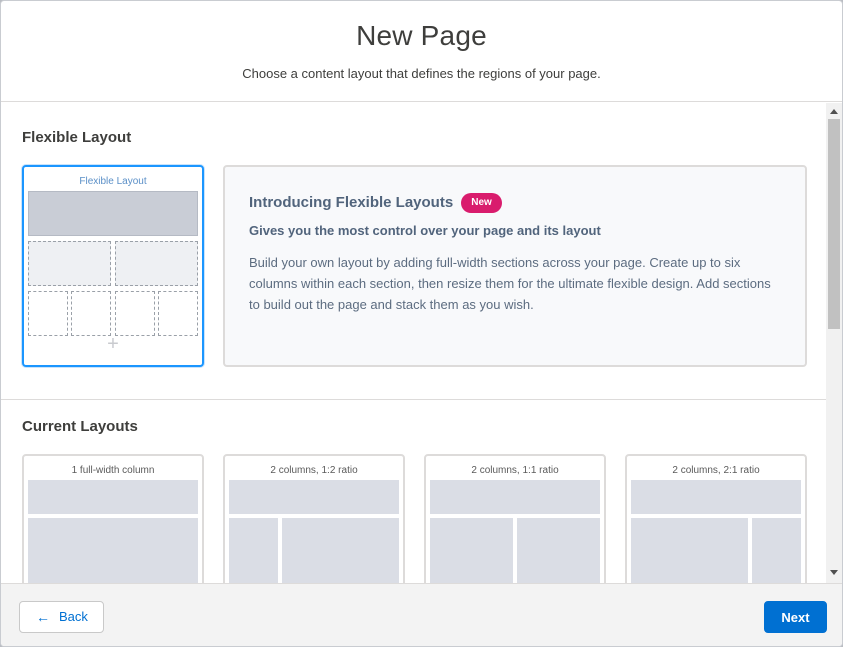 The image size is (843, 647). Describe the element at coordinates (795, 617) in the screenshot. I see `next-button: Next` at that location.